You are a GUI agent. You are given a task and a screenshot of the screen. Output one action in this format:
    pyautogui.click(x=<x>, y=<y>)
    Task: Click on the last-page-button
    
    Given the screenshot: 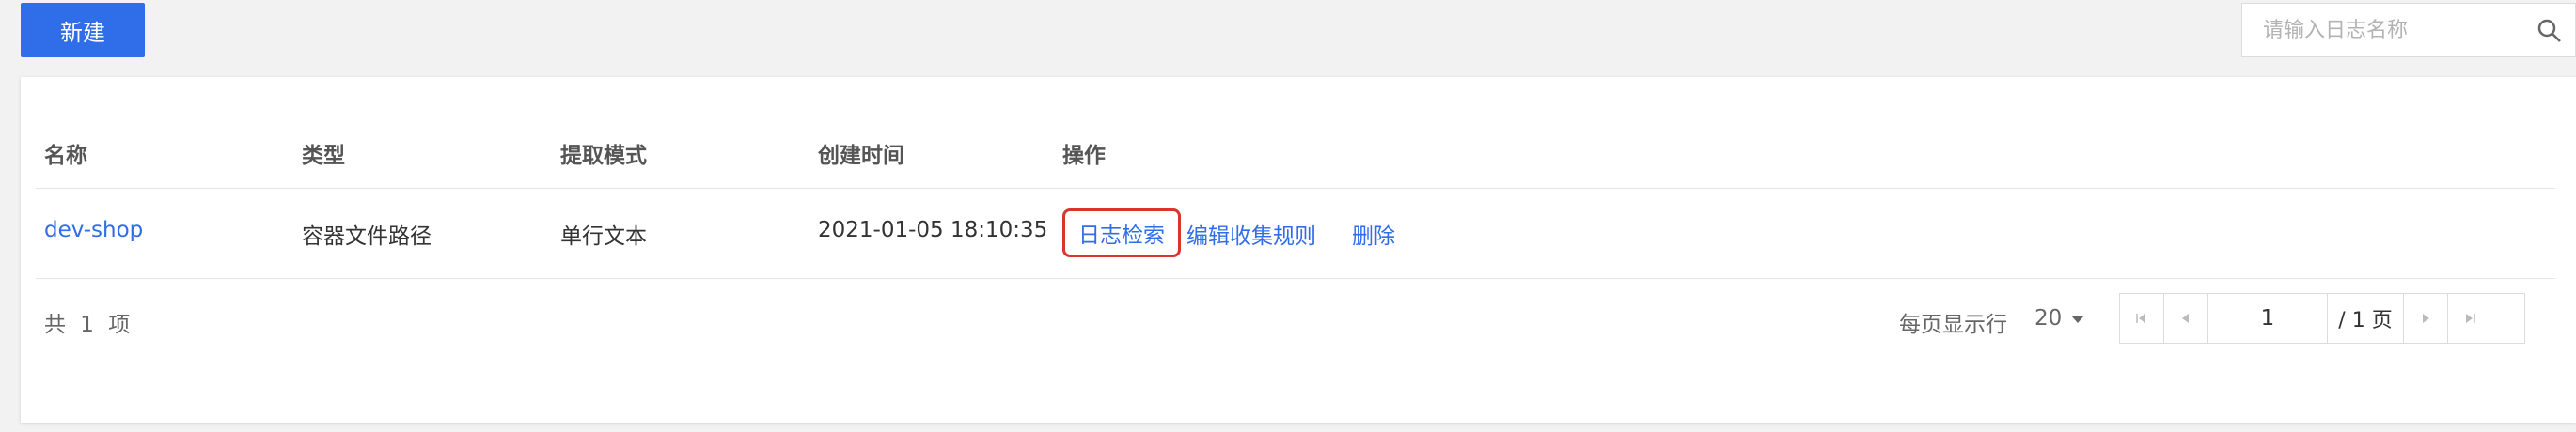 What is the action you would take?
    pyautogui.click(x=2469, y=318)
    